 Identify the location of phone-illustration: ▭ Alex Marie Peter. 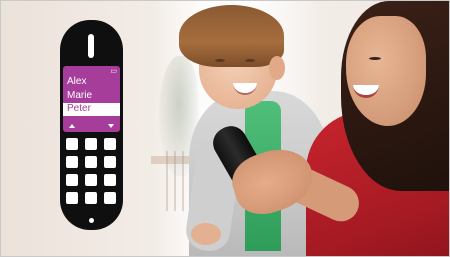
(91, 125).